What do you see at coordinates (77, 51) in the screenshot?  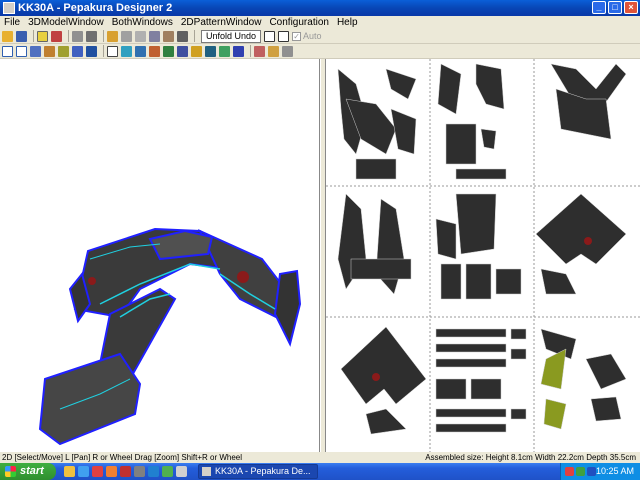 I see `text-icon` at bounding box center [77, 51].